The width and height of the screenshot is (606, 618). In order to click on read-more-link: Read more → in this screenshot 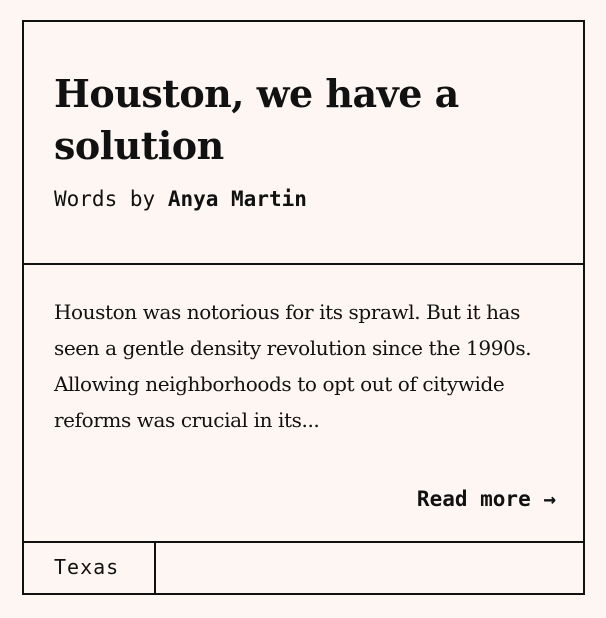, I will do `click(486, 499)`.